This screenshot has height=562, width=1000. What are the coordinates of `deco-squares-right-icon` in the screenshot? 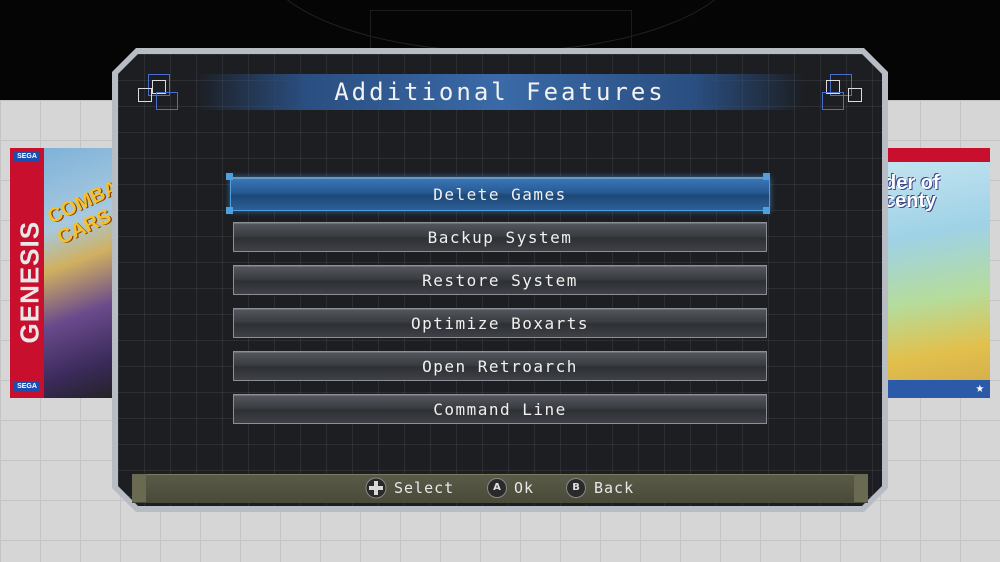 It's located at (842, 94).